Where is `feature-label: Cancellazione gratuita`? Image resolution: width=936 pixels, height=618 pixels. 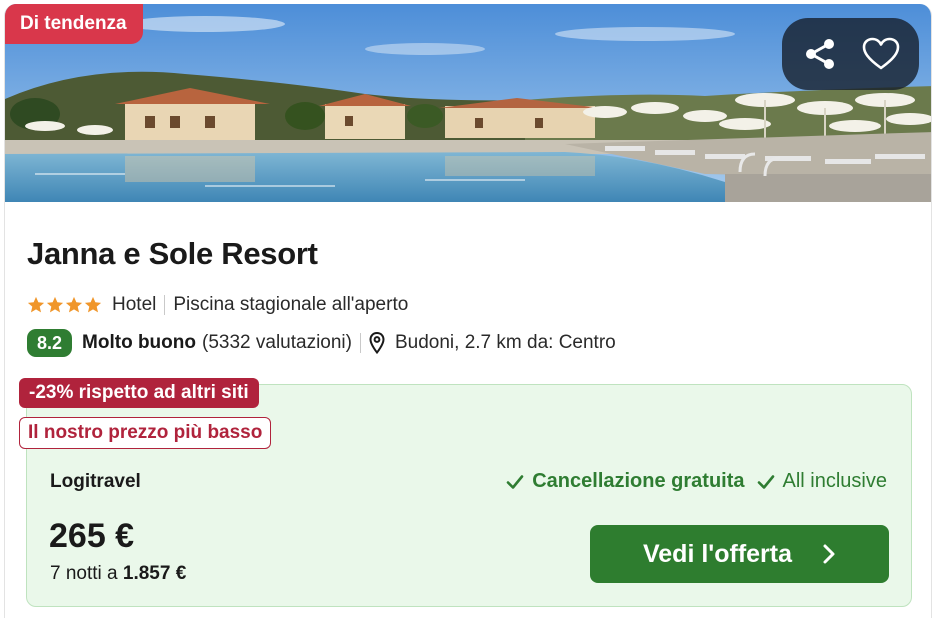
feature-label: Cancellazione gratuita is located at coordinates (638, 481).